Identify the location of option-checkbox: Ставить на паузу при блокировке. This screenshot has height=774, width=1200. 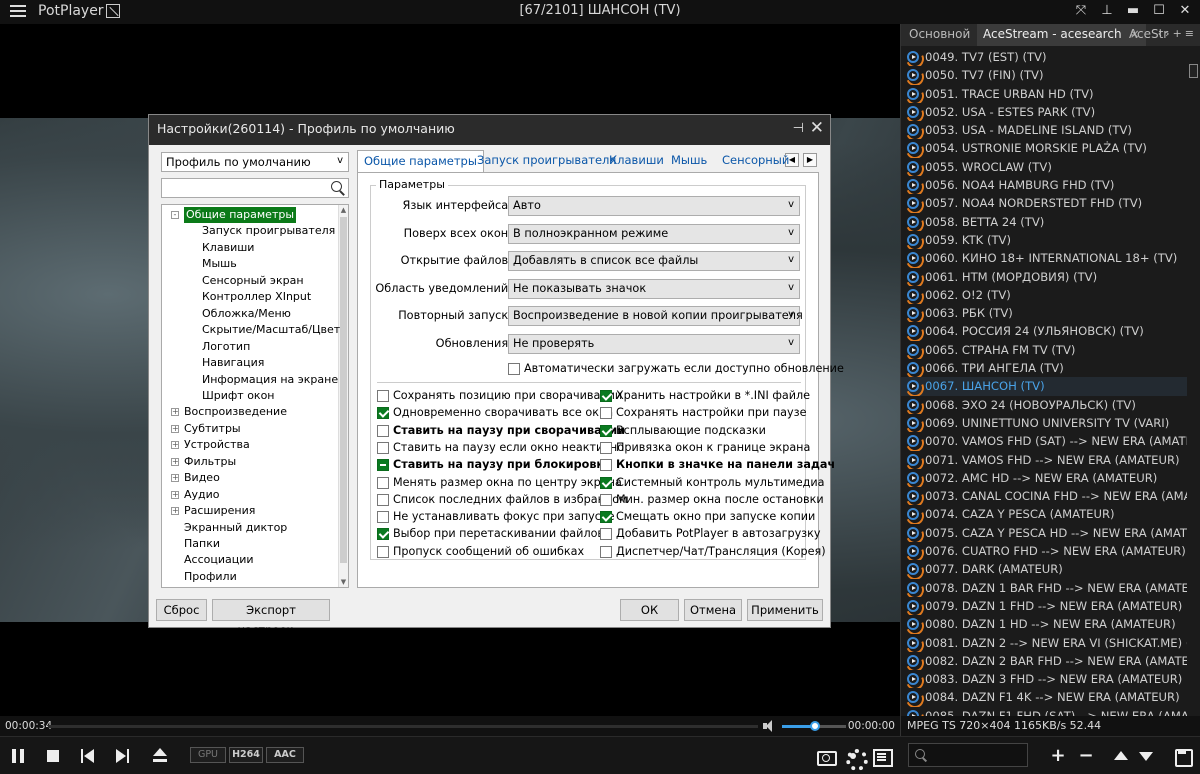
(494, 465).